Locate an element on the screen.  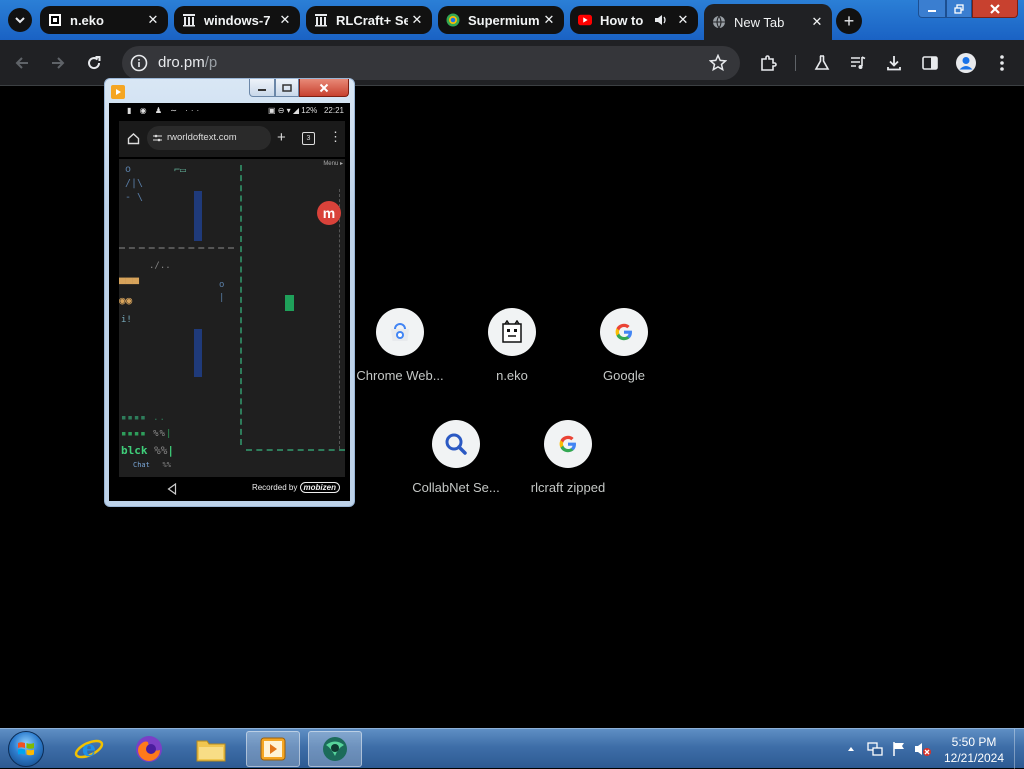
tab-title: windows-7 is located at coordinates (237, 20).